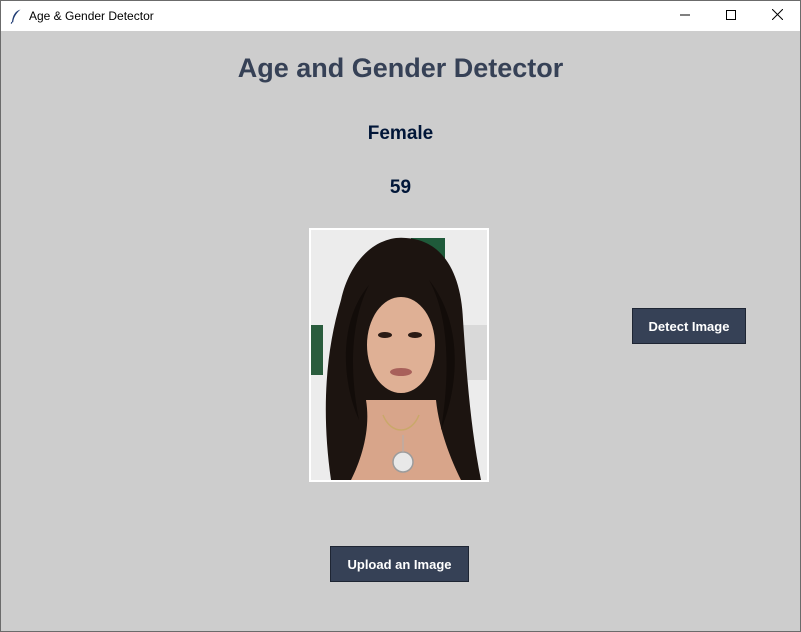 This screenshot has width=801, height=632. I want to click on uploaded-image, so click(399, 355).